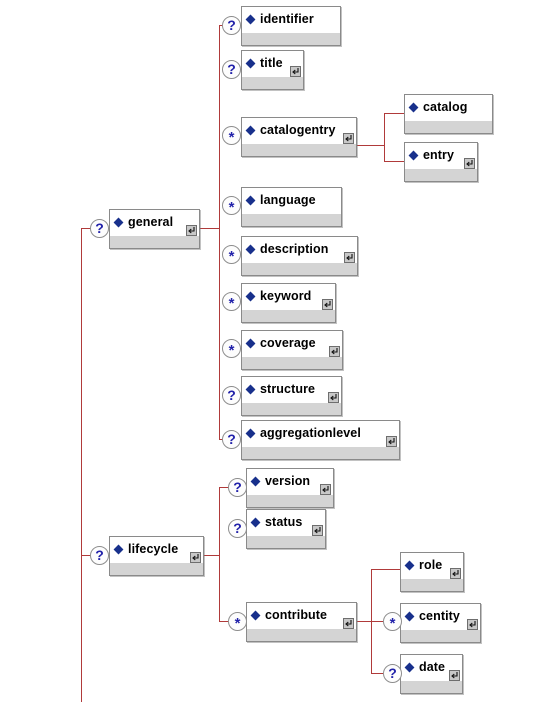 The width and height of the screenshot is (549, 702). What do you see at coordinates (287, 19) in the screenshot?
I see `node-identifier-label: identifier` at bounding box center [287, 19].